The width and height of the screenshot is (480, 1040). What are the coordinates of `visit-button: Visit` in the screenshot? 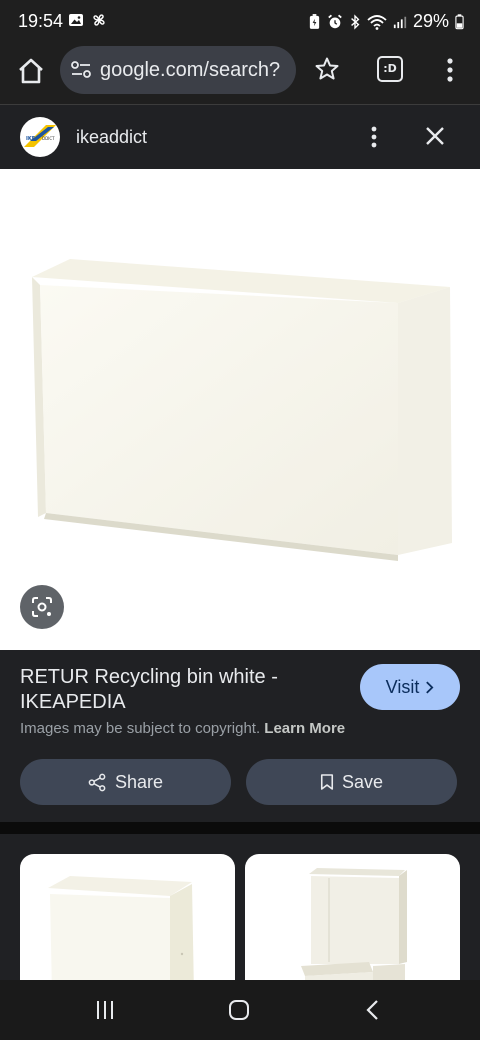 It's located at (410, 687).